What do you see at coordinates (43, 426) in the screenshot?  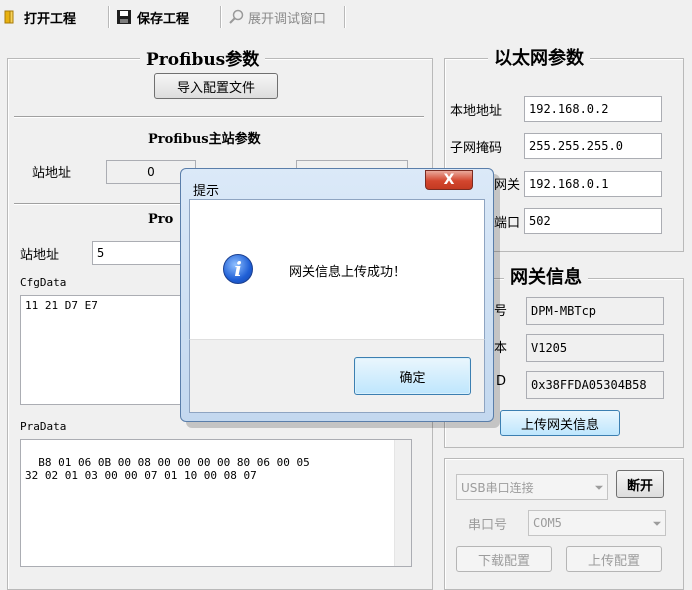 I see `pradata-label: PraData` at bounding box center [43, 426].